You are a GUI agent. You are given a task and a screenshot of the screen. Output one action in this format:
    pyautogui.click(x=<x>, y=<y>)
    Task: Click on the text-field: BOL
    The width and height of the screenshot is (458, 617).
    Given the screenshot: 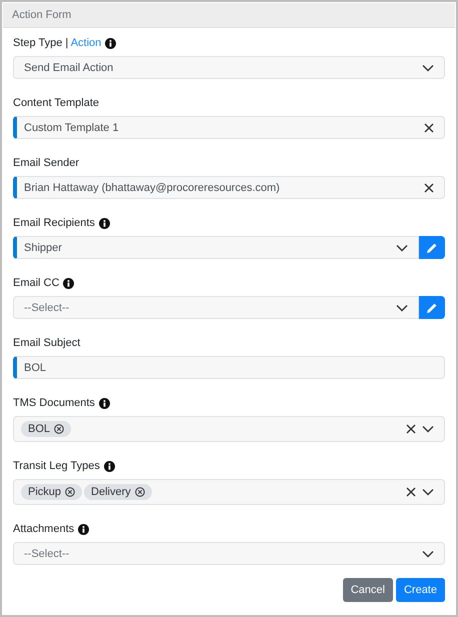 What is the action you would take?
    pyautogui.click(x=229, y=367)
    